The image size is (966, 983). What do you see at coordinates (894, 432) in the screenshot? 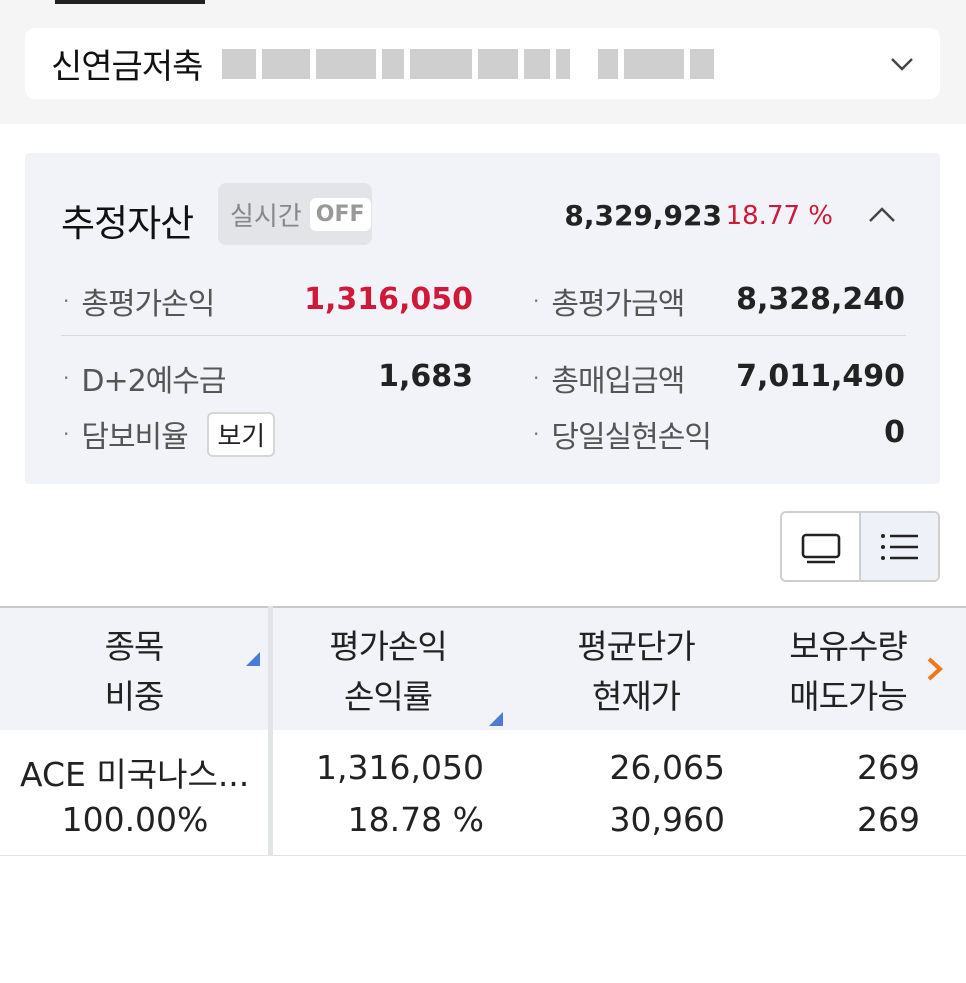
I see `realized-pnl-value: 0` at bounding box center [894, 432].